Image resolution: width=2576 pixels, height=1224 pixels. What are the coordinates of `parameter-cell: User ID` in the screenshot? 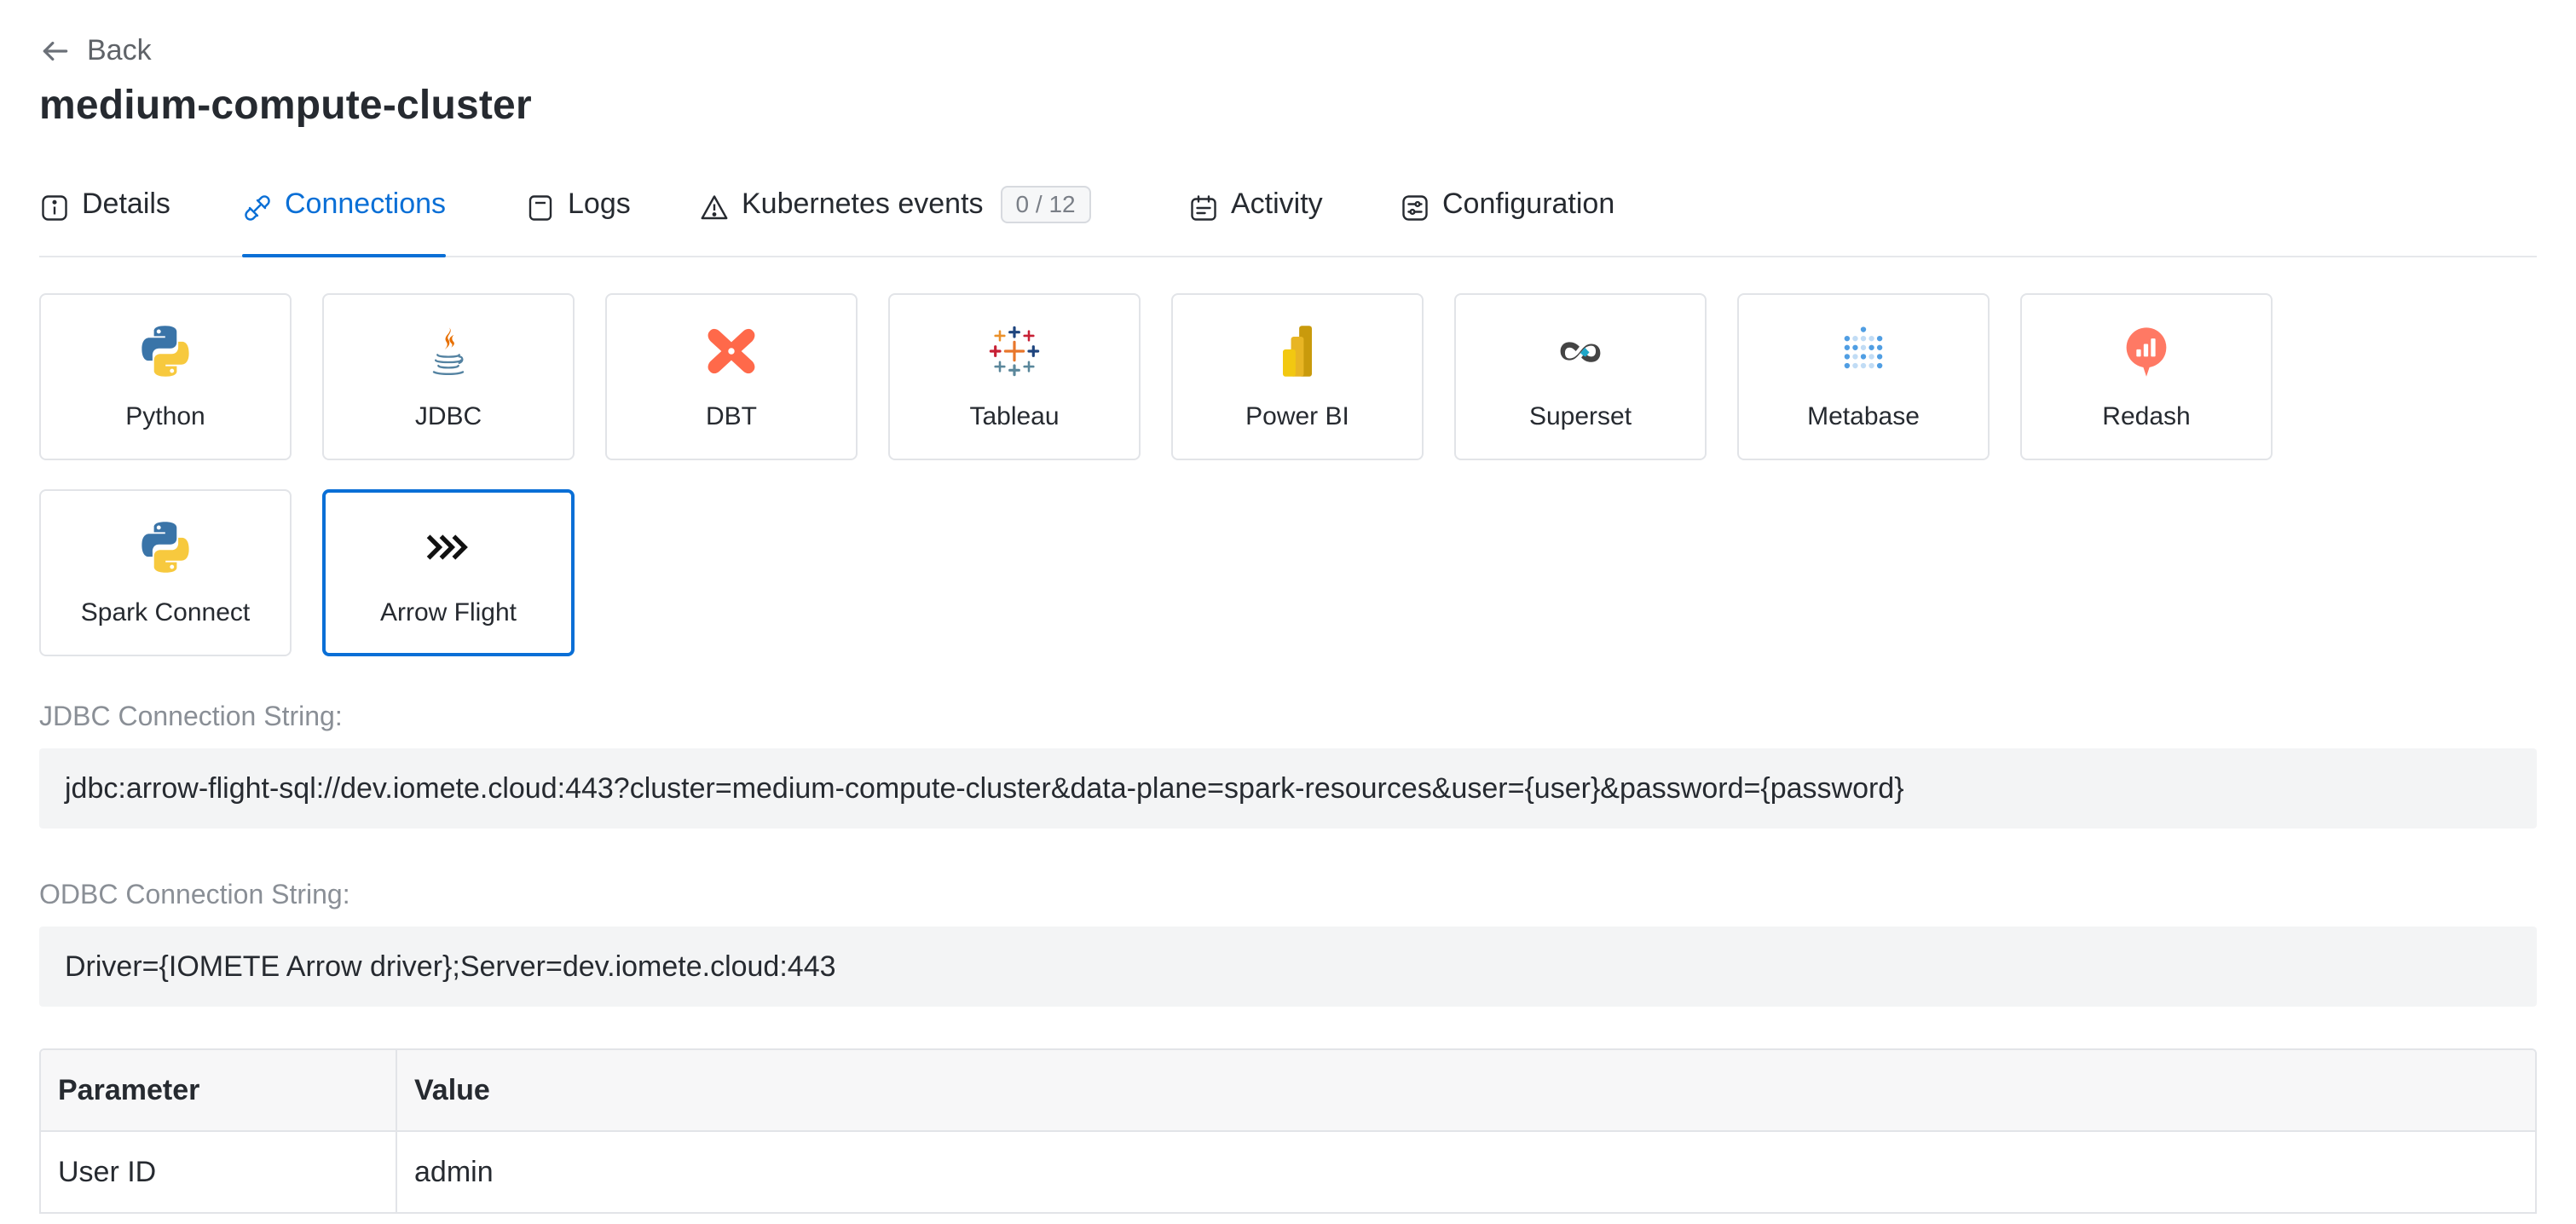 It's located at (219, 1172).